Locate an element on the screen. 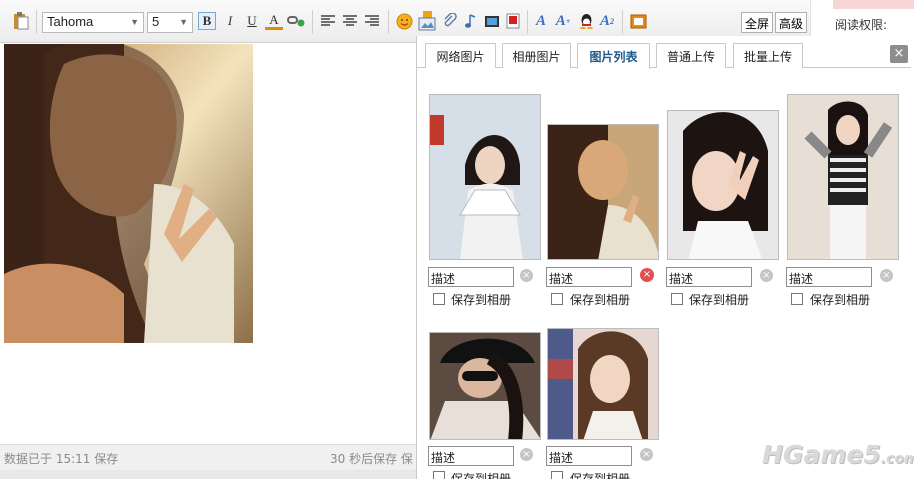 This screenshot has width=914, height=479. tab-album-image: 相册图片 is located at coordinates (536, 55).